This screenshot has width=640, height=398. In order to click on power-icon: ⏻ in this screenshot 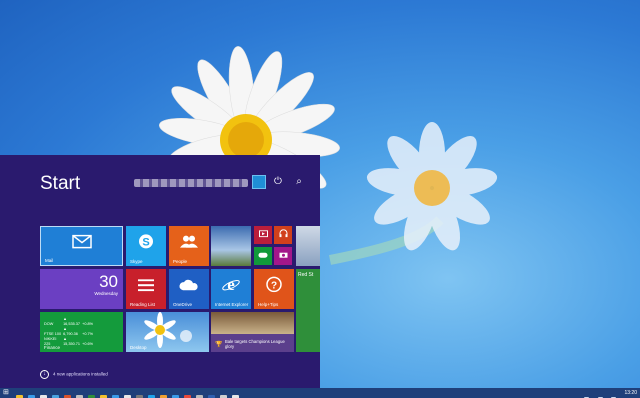, I will do `click(278, 181)`.